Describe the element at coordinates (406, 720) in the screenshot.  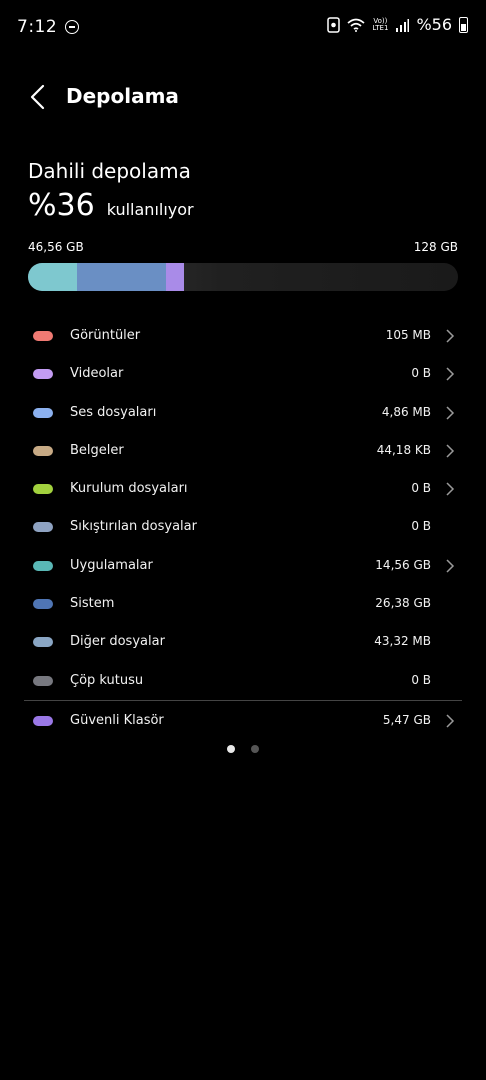
I see `secure-folder-size: 5,47 GB` at that location.